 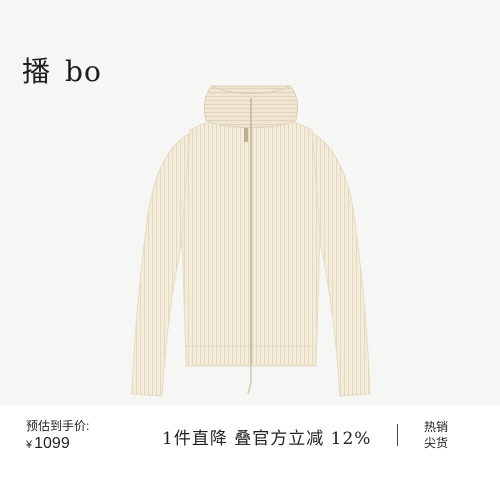 I want to click on hot-item-badge: 热销 尖货, so click(x=436, y=435).